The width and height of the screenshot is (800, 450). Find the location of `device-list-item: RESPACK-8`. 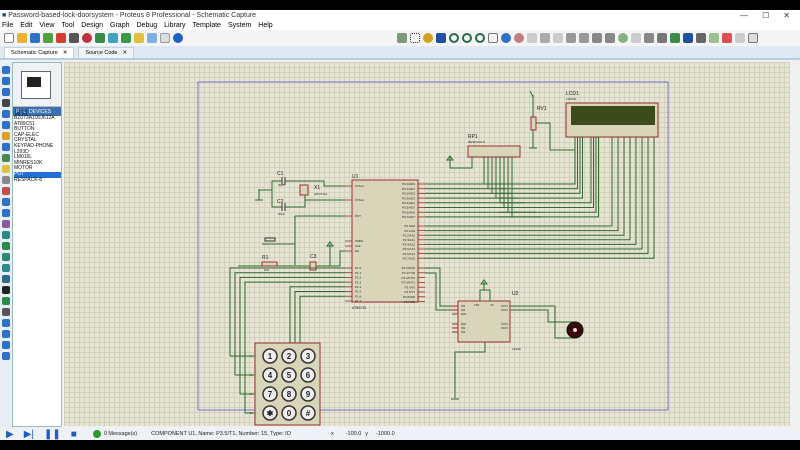

device-list-item: RESPACK-8 is located at coordinates (37, 180).